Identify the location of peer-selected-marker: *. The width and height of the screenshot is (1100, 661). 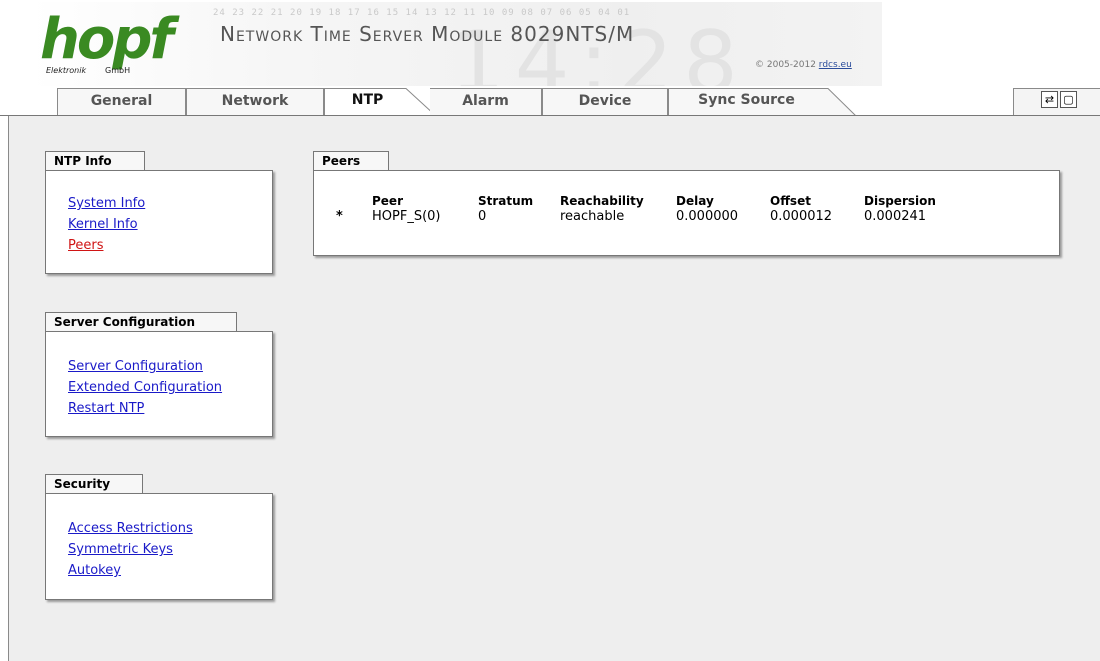
(339, 216).